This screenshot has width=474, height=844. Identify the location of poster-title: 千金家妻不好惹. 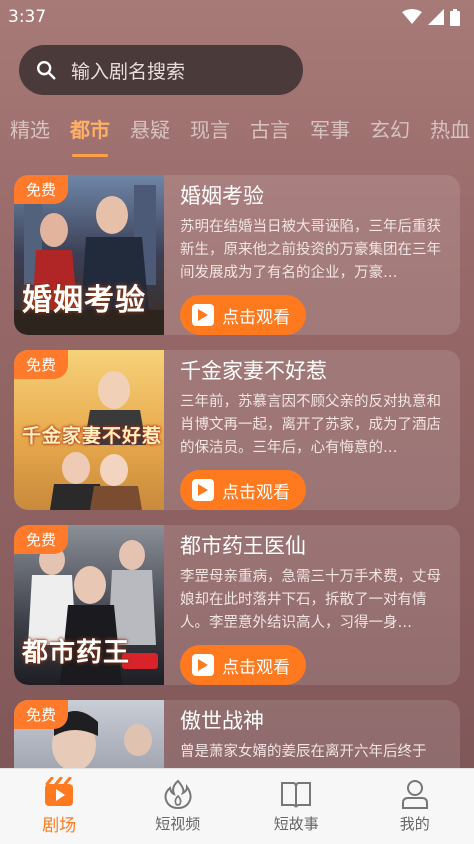
(92, 436).